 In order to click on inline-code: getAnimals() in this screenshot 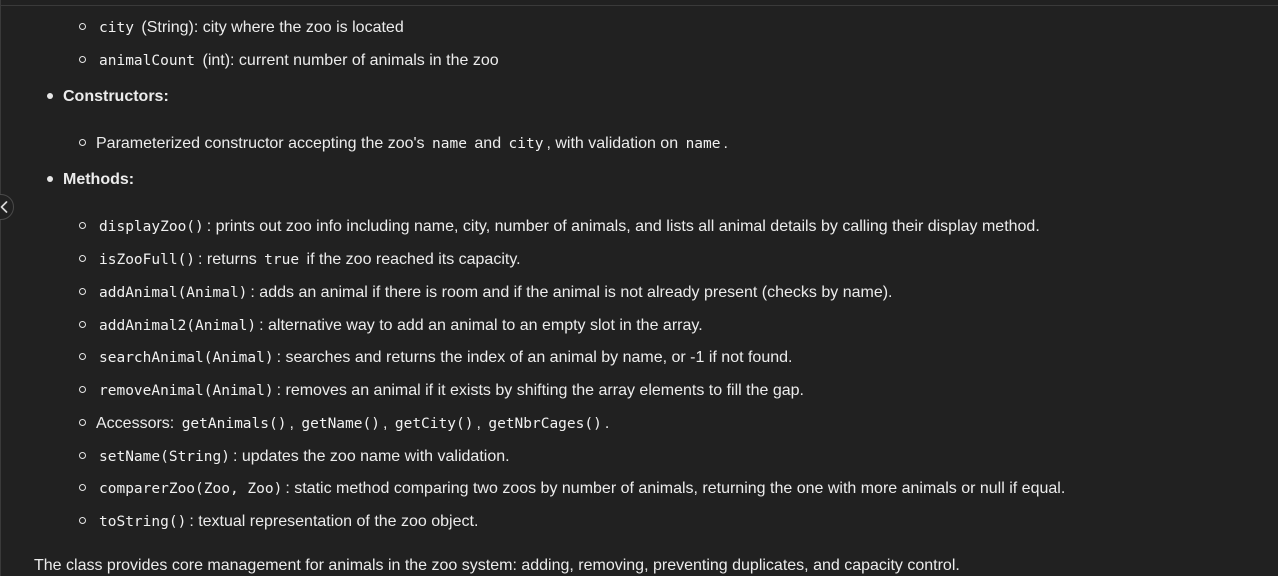, I will do `click(234, 424)`.